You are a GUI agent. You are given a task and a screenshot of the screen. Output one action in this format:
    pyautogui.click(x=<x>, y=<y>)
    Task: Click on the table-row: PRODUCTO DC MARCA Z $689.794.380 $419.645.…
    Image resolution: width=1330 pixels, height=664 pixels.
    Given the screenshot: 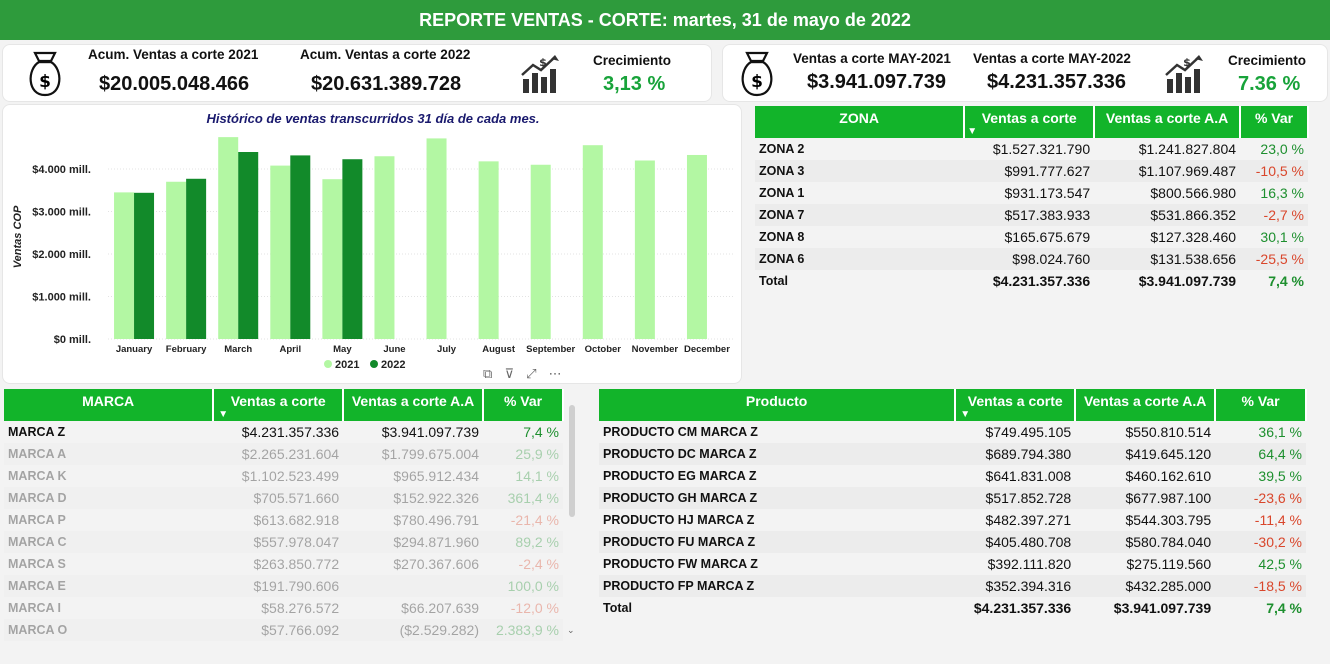 What is the action you would take?
    pyautogui.click(x=952, y=454)
    